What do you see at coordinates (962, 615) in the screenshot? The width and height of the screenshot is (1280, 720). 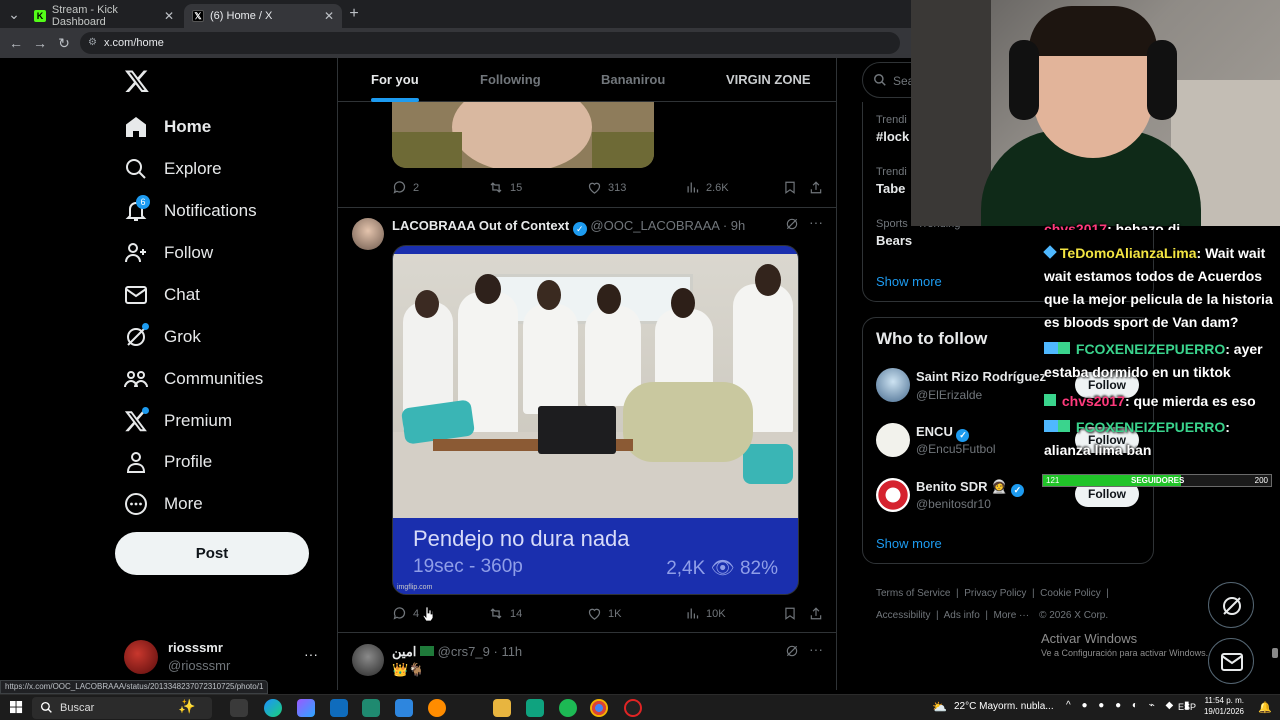 I see `footer-link-ads-info: Ads info` at bounding box center [962, 615].